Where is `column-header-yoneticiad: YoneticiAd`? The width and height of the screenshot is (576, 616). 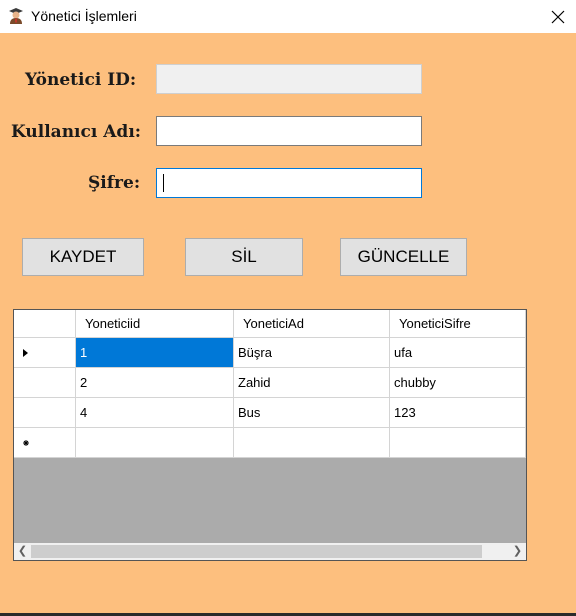
column-header-yoneticiad: YoneticiAd is located at coordinates (312, 324).